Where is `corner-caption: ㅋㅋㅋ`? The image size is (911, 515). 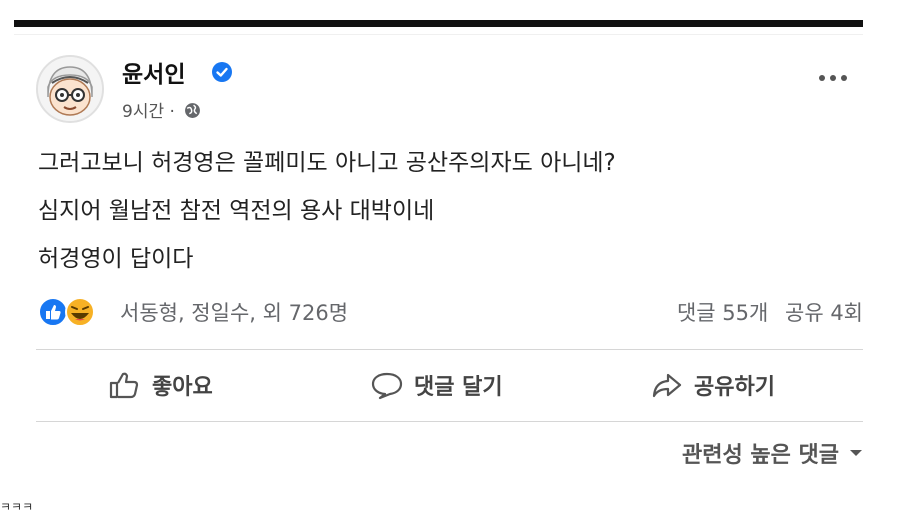
corner-caption: ㅋㅋㅋ is located at coordinates (17, 507).